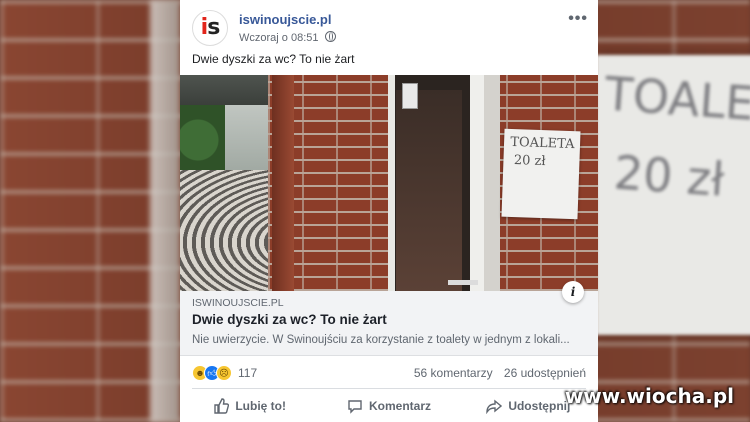 The image size is (750, 422). I want to click on page-avatar: is, so click(210, 28).